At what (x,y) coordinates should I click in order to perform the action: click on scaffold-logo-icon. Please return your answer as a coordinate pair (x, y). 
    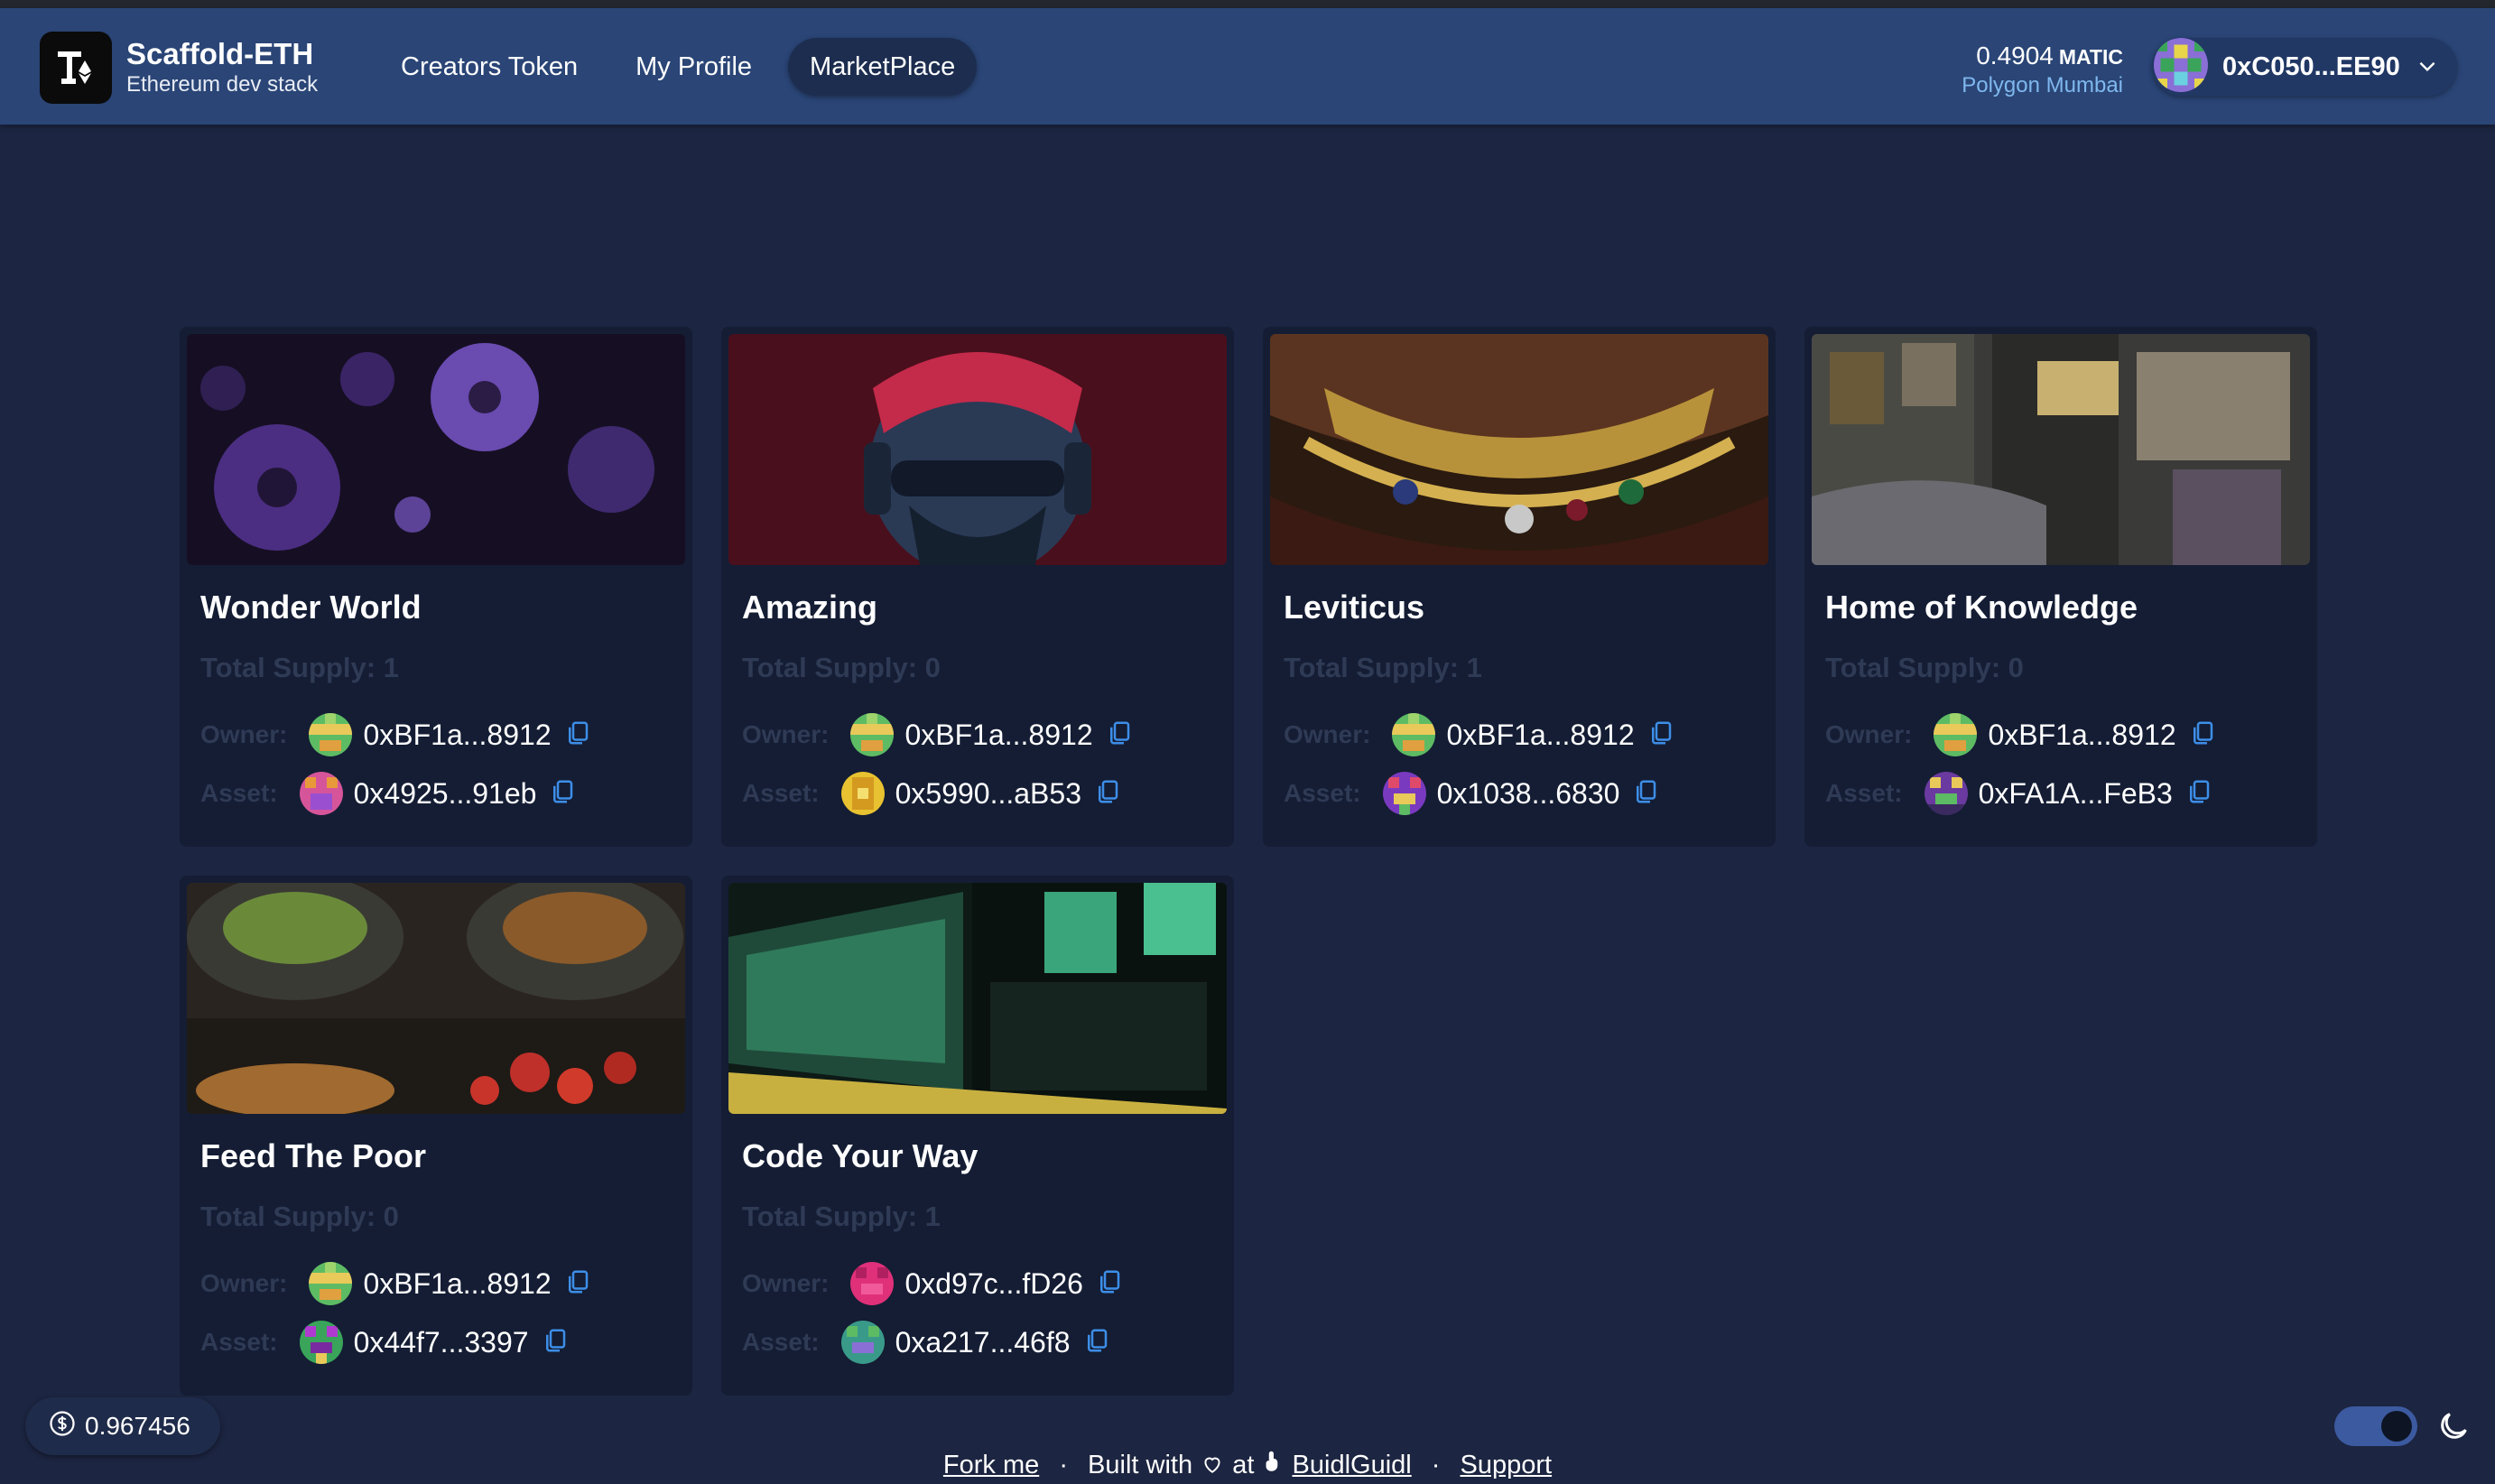
    Looking at the image, I should click on (76, 68).